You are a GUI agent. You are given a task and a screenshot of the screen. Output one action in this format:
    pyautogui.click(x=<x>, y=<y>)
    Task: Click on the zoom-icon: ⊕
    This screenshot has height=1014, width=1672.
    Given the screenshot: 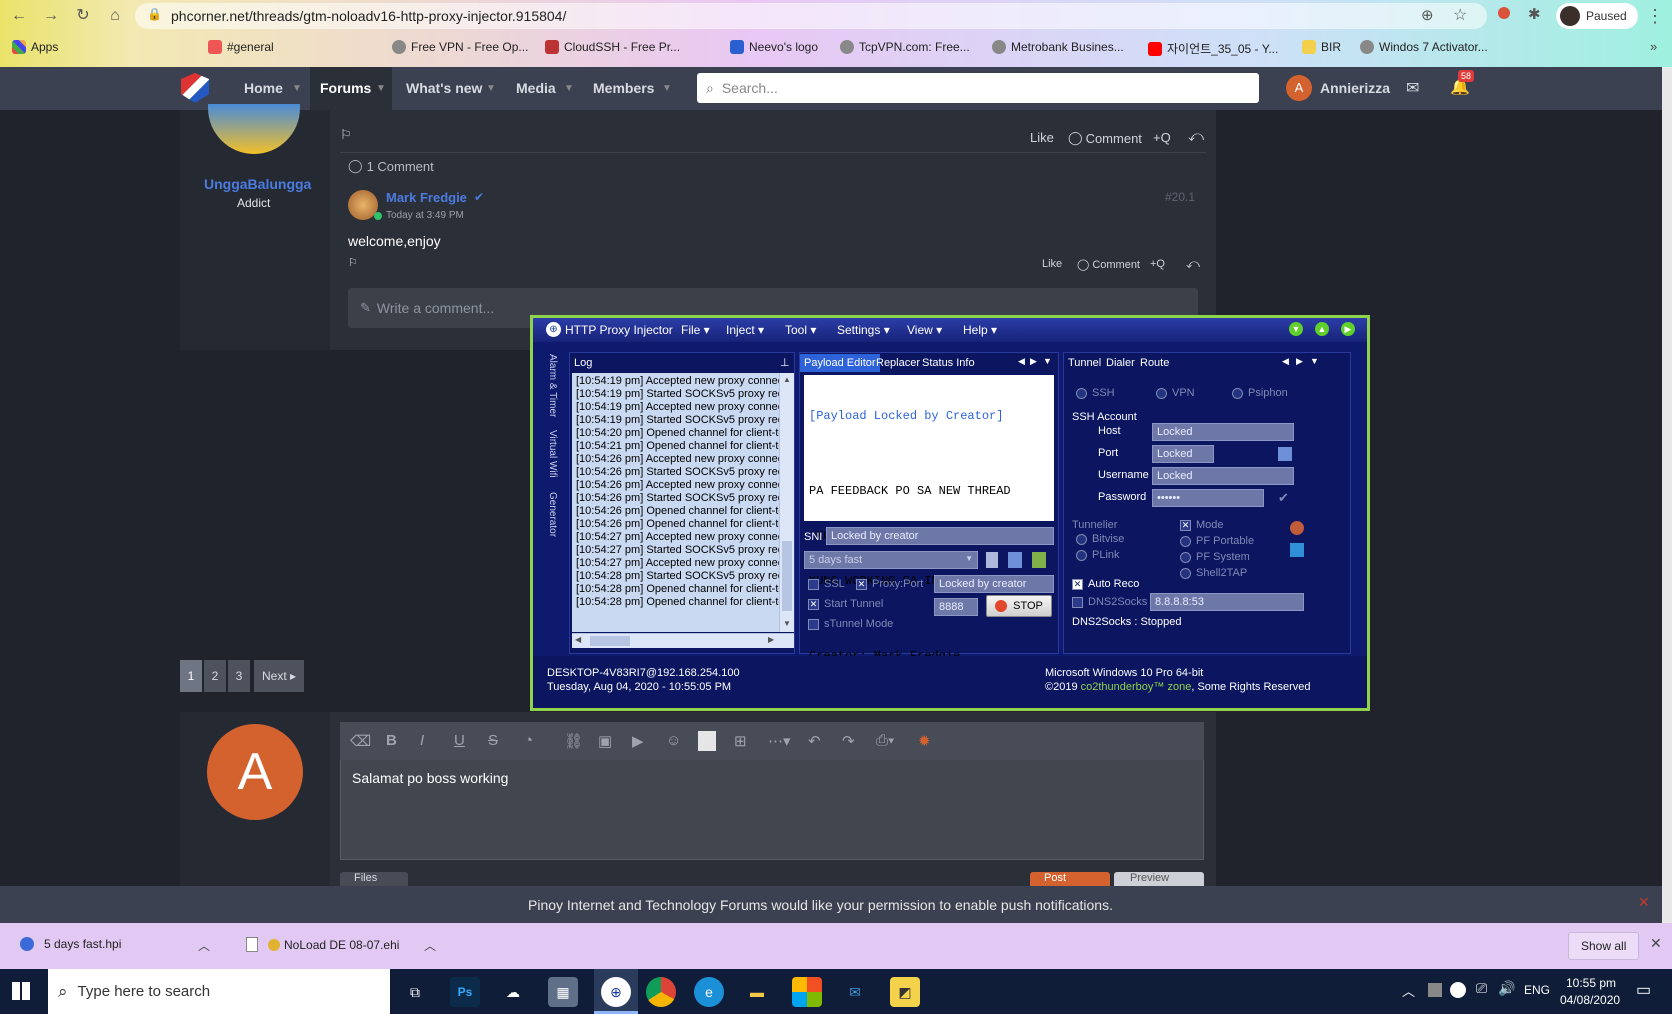 What is the action you would take?
    pyautogui.click(x=1427, y=15)
    